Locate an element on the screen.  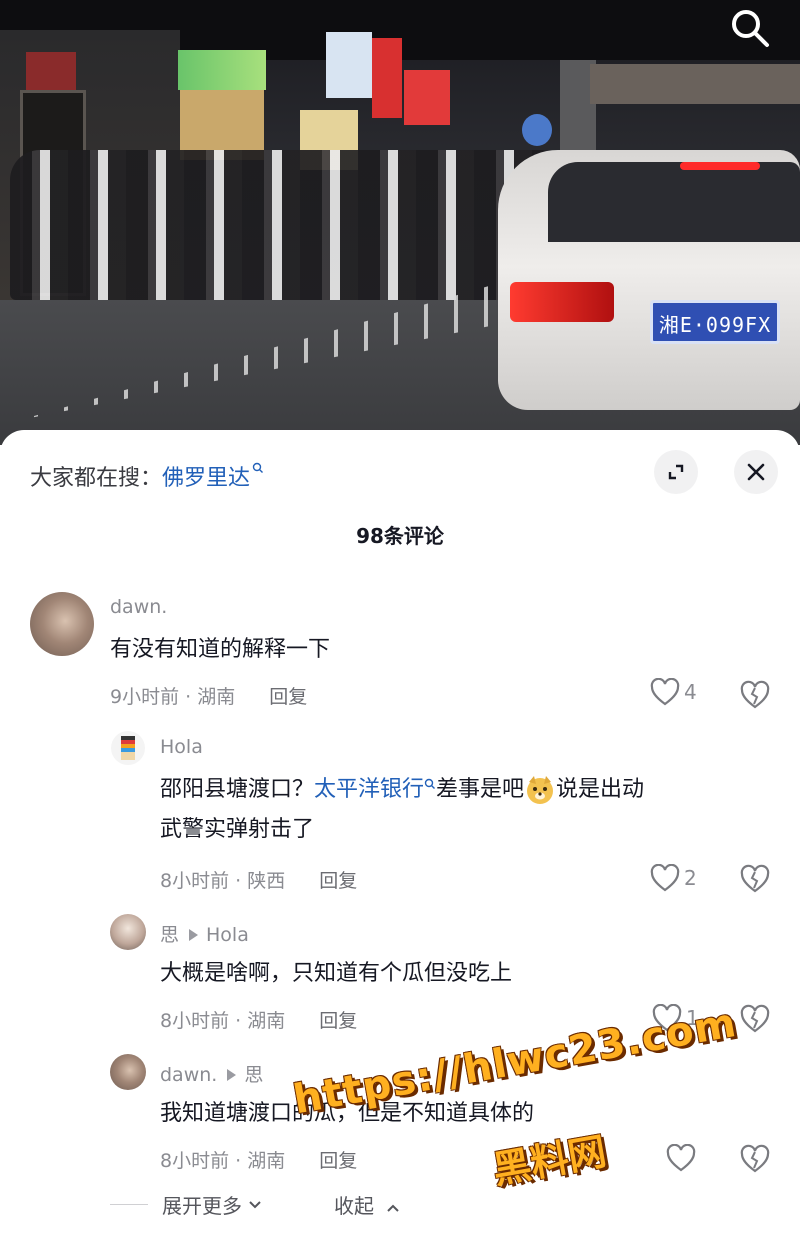
canopy is located at coordinates (695, 84).